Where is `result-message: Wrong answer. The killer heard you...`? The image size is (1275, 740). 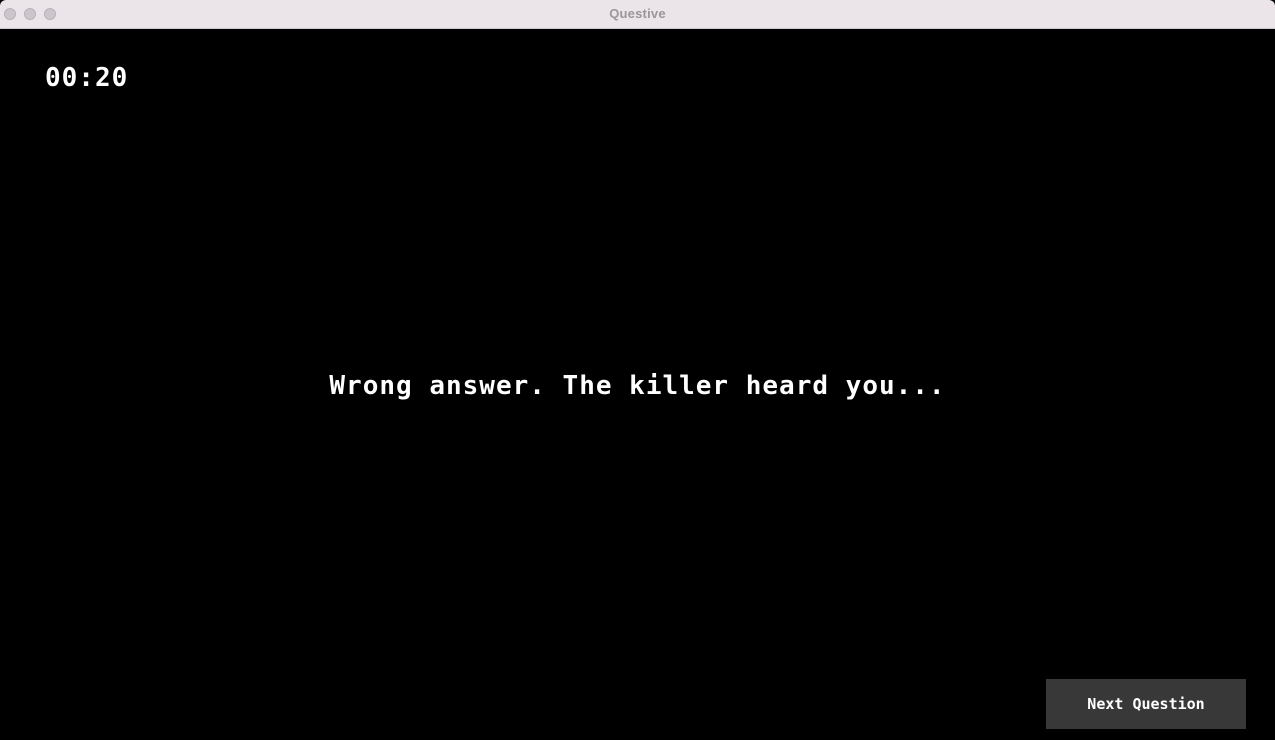
result-message: Wrong answer. The killer heard you... is located at coordinates (637, 386).